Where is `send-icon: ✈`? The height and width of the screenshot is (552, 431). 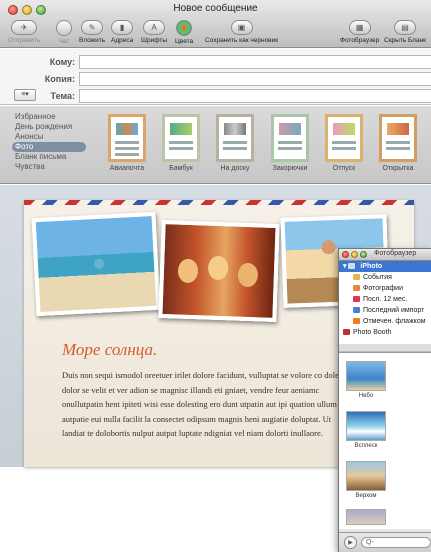 send-icon: ✈ is located at coordinates (24, 27).